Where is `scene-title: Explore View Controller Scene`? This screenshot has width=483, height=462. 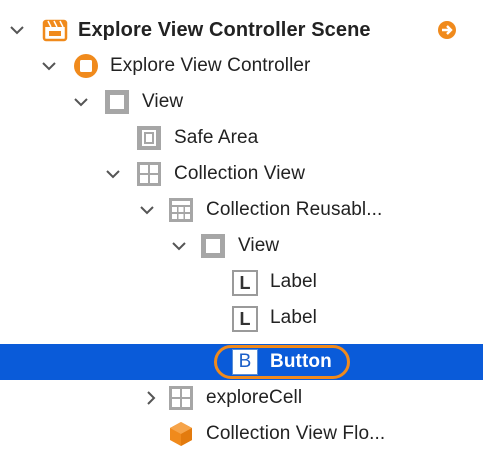
scene-title: Explore View Controller Scene is located at coordinates (224, 30).